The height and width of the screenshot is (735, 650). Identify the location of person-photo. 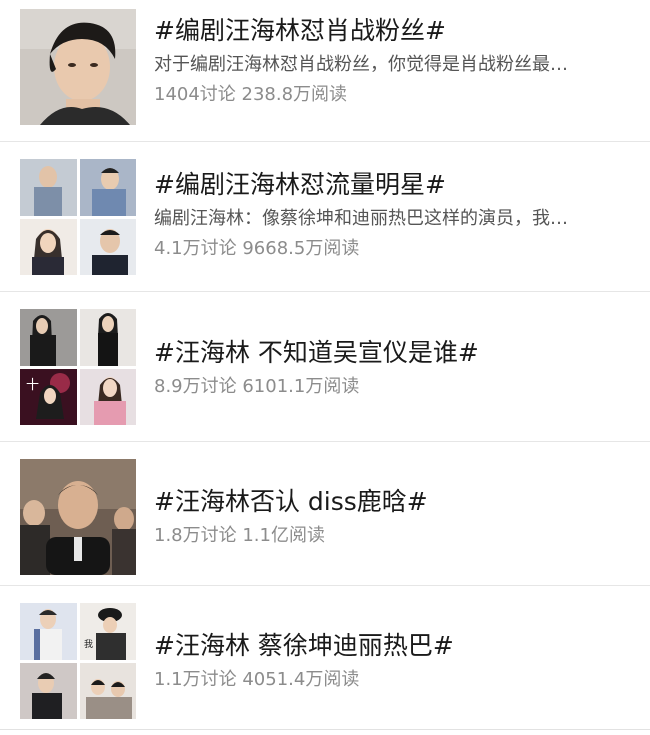
(78, 517).